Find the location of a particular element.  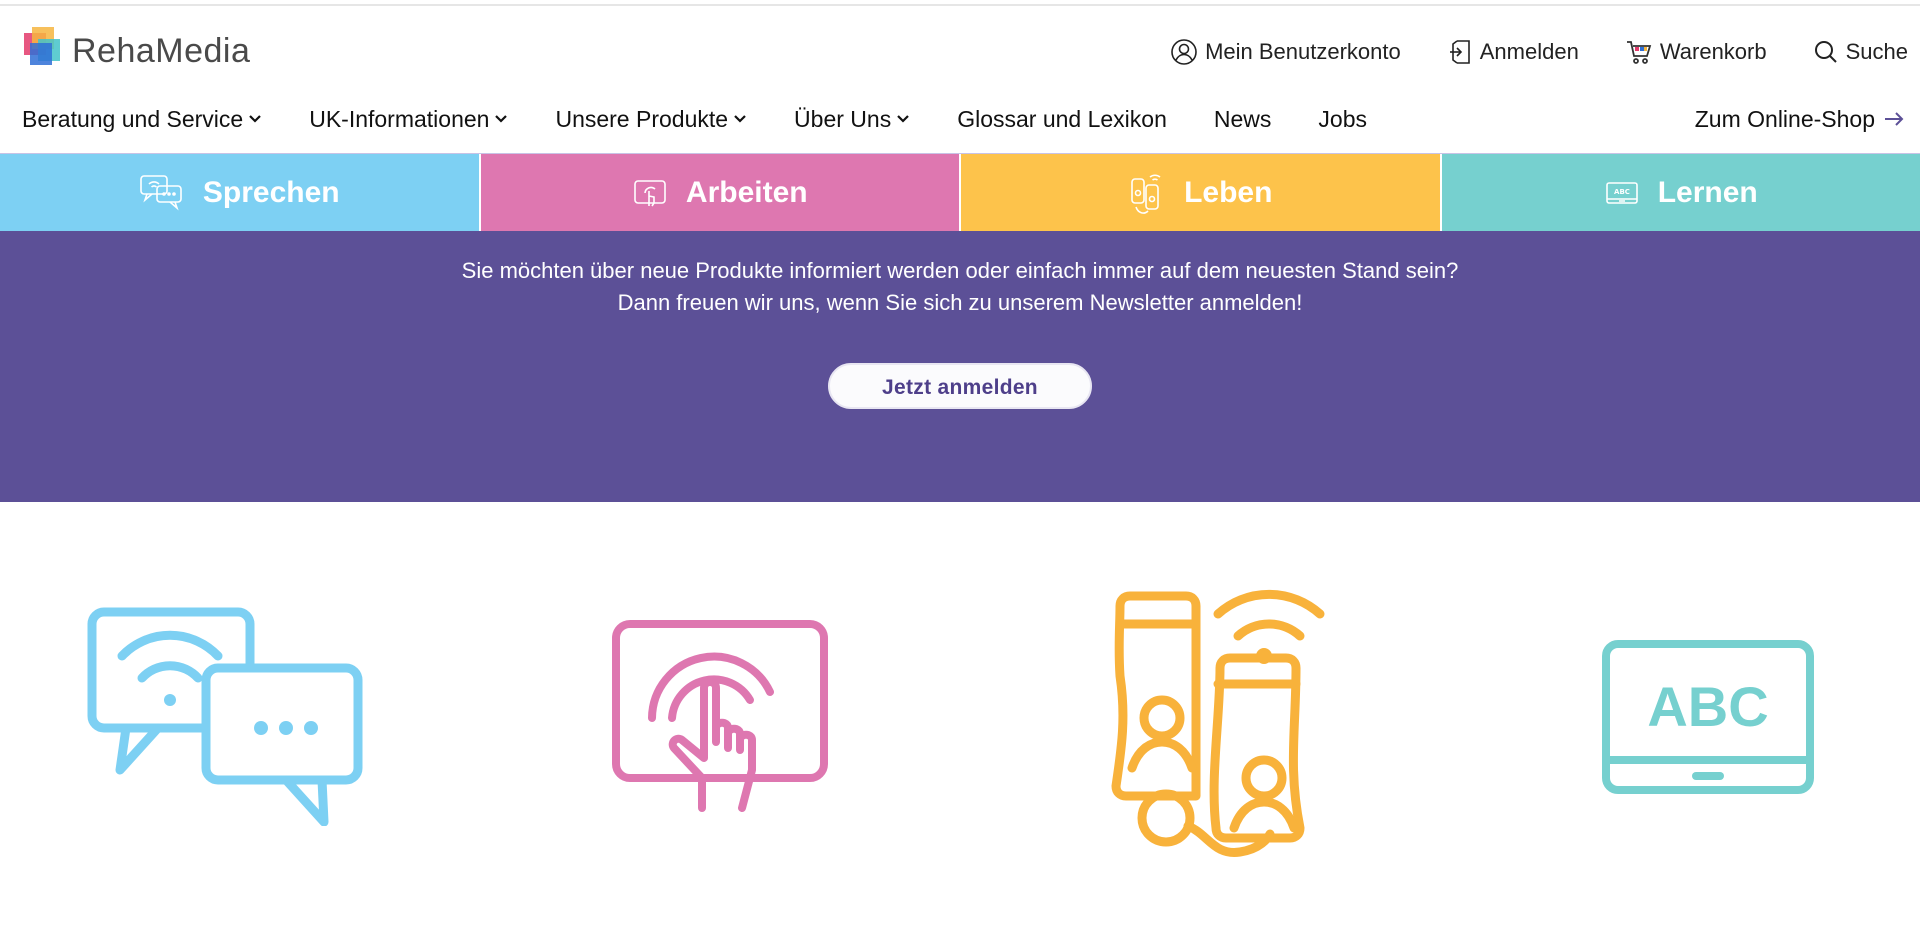

search-link: Suche is located at coordinates (1860, 52).